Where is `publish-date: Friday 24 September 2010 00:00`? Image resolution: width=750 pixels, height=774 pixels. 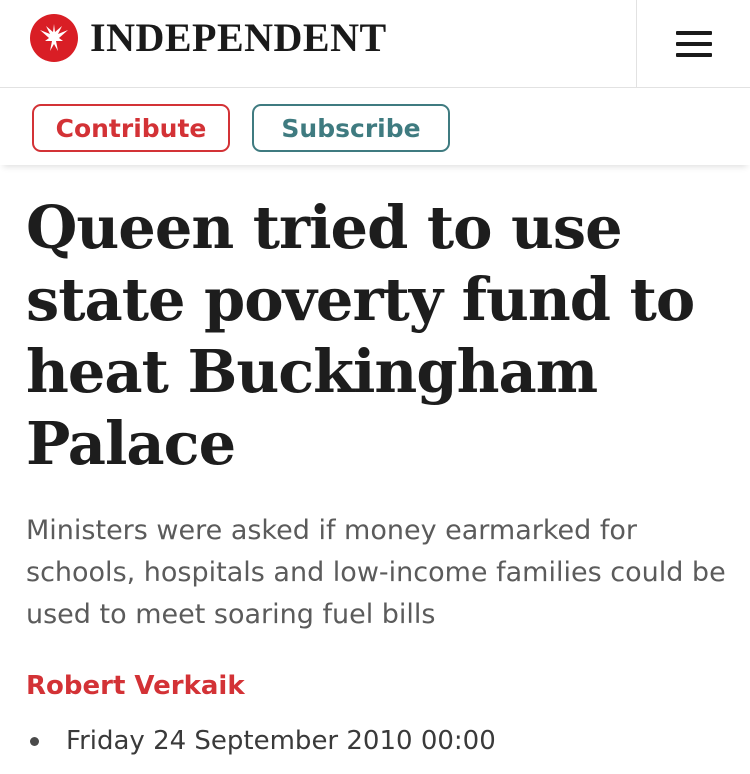
publish-date: Friday 24 September 2010 00:00 is located at coordinates (261, 741).